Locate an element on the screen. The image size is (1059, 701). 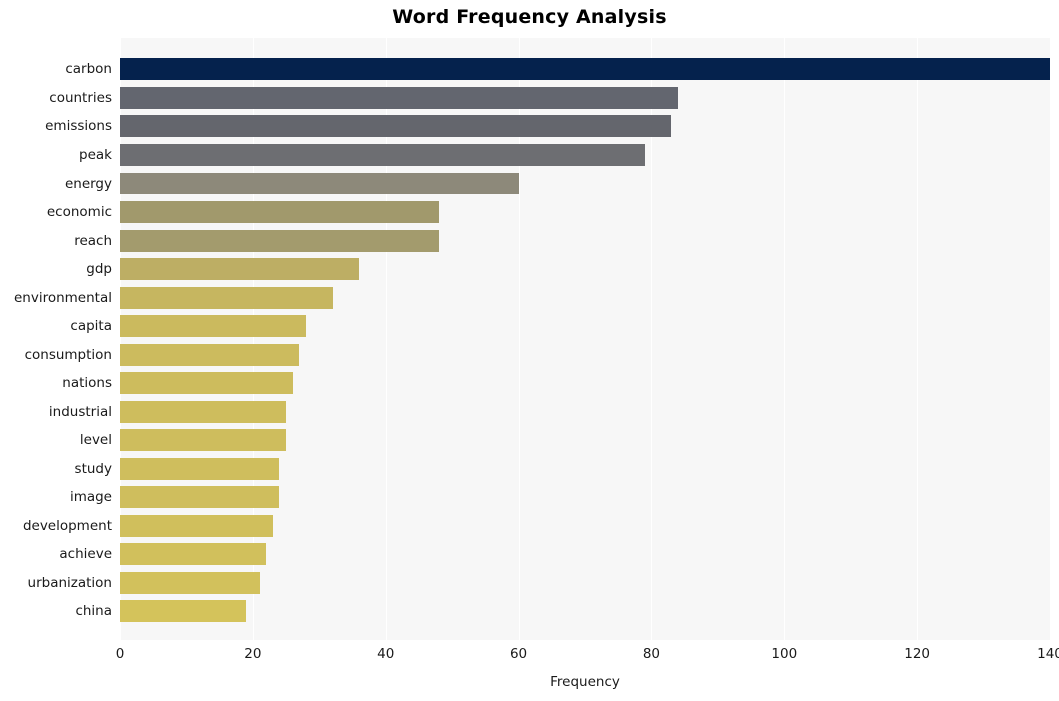
bar-study is located at coordinates (200, 468).